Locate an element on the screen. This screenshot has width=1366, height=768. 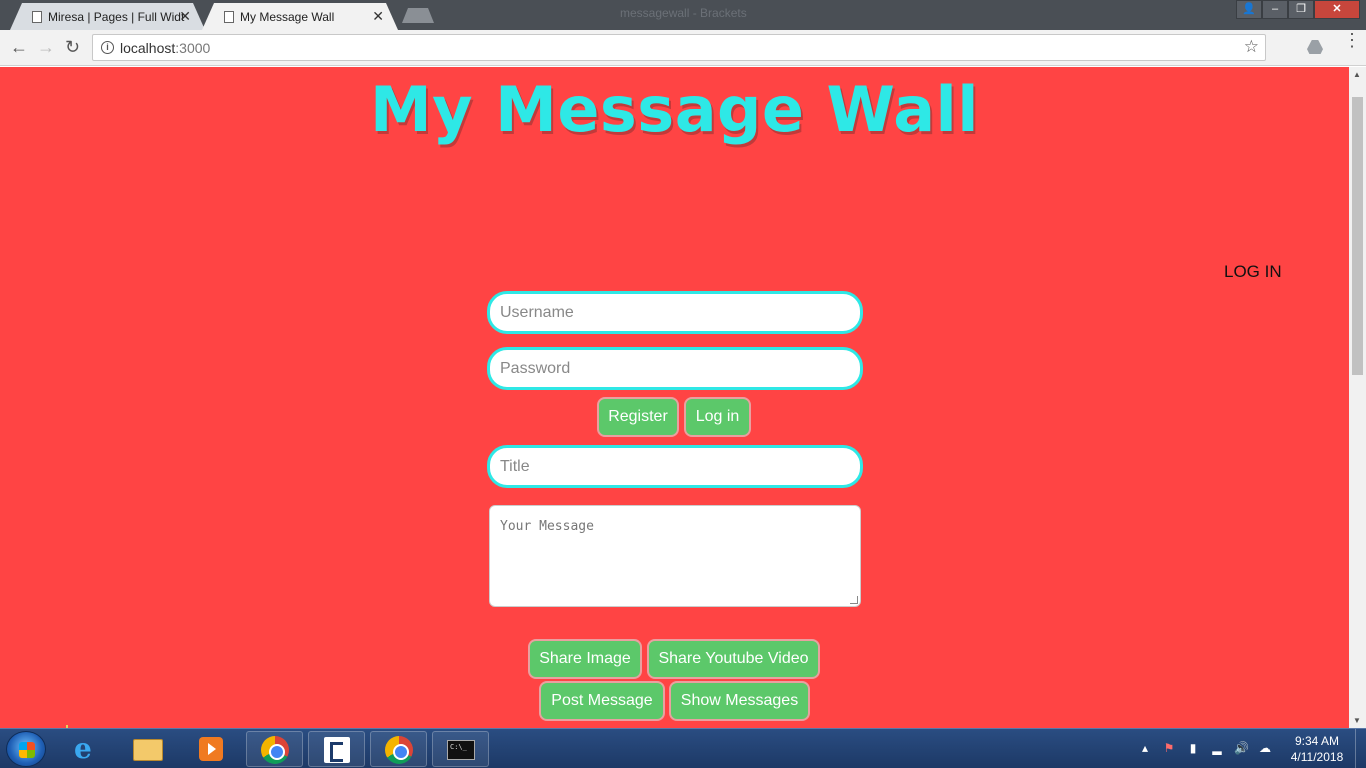
system-tray: ▴ ⚑ ▮ ▂ 🔊 ☁ is located at coordinates (1205, 748).